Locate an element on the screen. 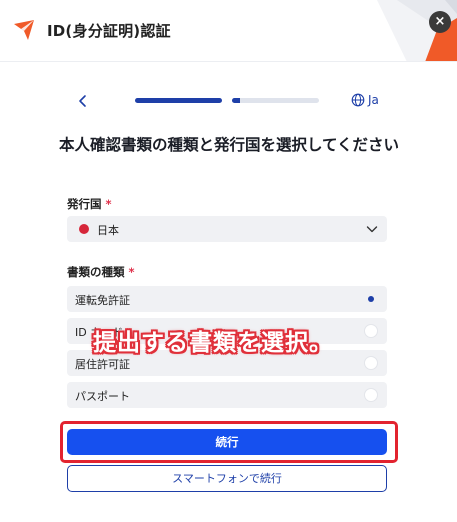 The height and width of the screenshot is (522, 457). continue-on-phone-button: スマートフォンで続行 is located at coordinates (227, 478).